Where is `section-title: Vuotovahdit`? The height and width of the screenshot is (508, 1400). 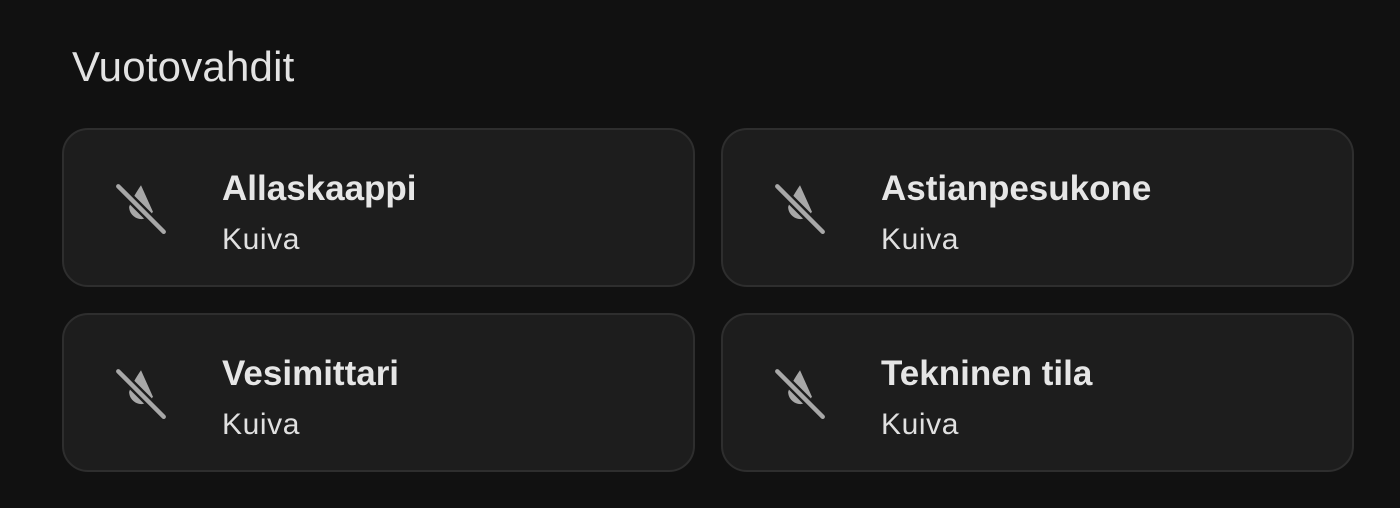 section-title: Vuotovahdit is located at coordinates (183, 66).